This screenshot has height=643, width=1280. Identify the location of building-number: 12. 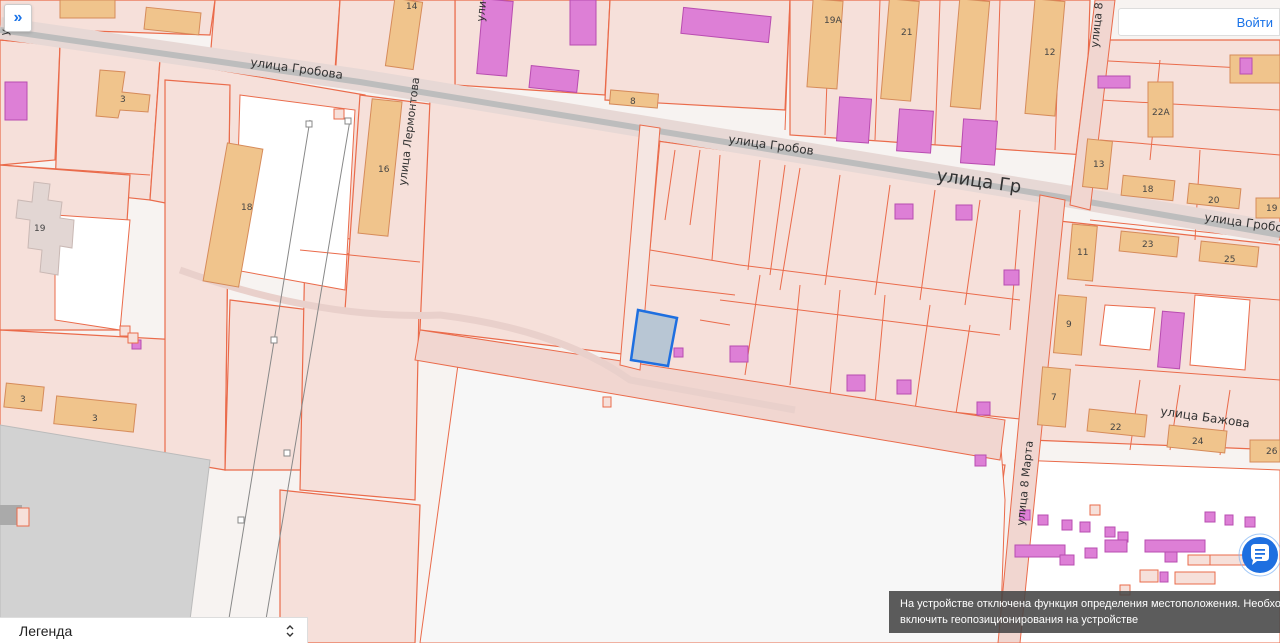
(1049, 53).